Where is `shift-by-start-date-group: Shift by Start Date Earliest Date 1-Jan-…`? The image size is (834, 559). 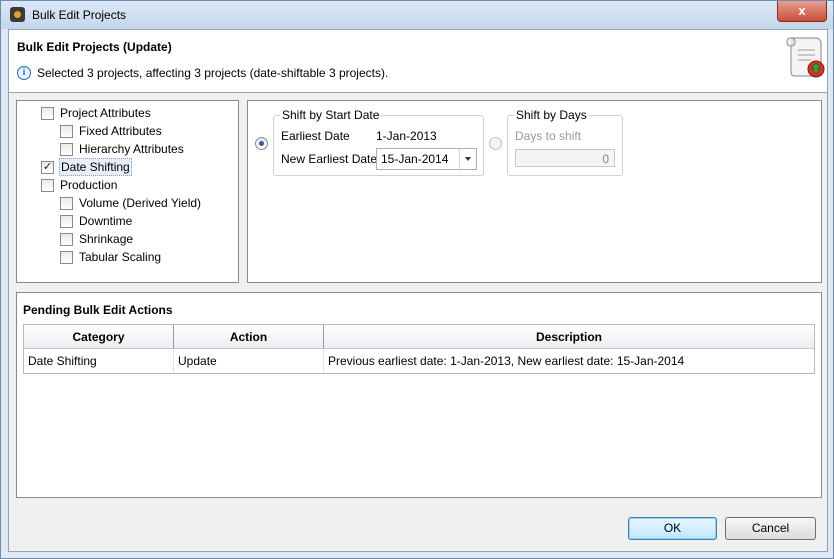
shift-by-start-date-group: Shift by Start Date Earliest Date 1-Jan-… is located at coordinates (378, 142).